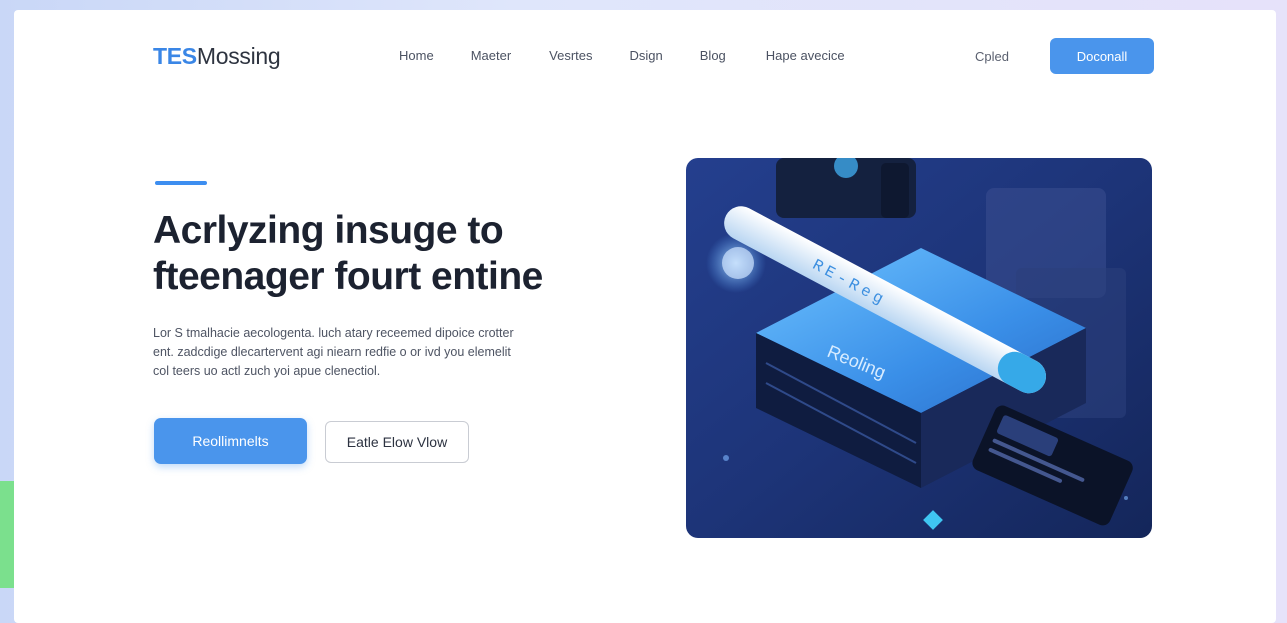 The image size is (1287, 623). I want to click on logo-text: Mossing, so click(238, 56).